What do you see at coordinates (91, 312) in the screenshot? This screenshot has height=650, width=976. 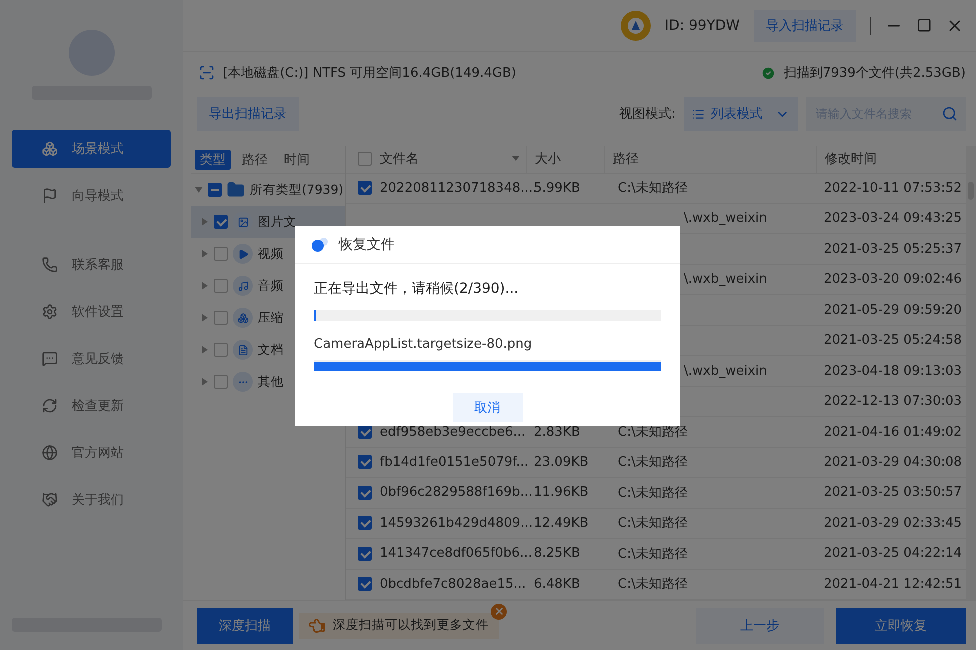 I see `sidebar-item: 软件设置` at bounding box center [91, 312].